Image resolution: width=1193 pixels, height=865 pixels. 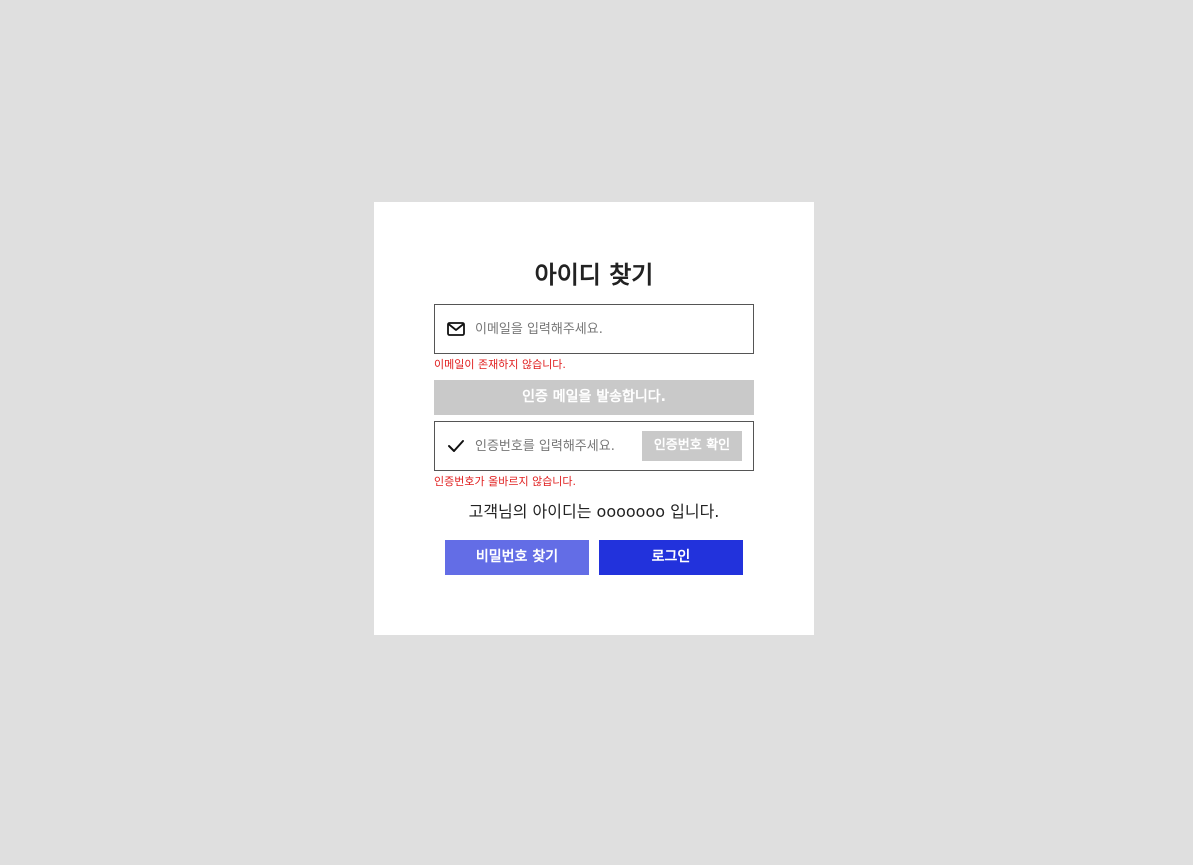 What do you see at coordinates (594, 397) in the screenshot?
I see `send-verification-email-button: 인증 메일을 발송합니다.` at bounding box center [594, 397].